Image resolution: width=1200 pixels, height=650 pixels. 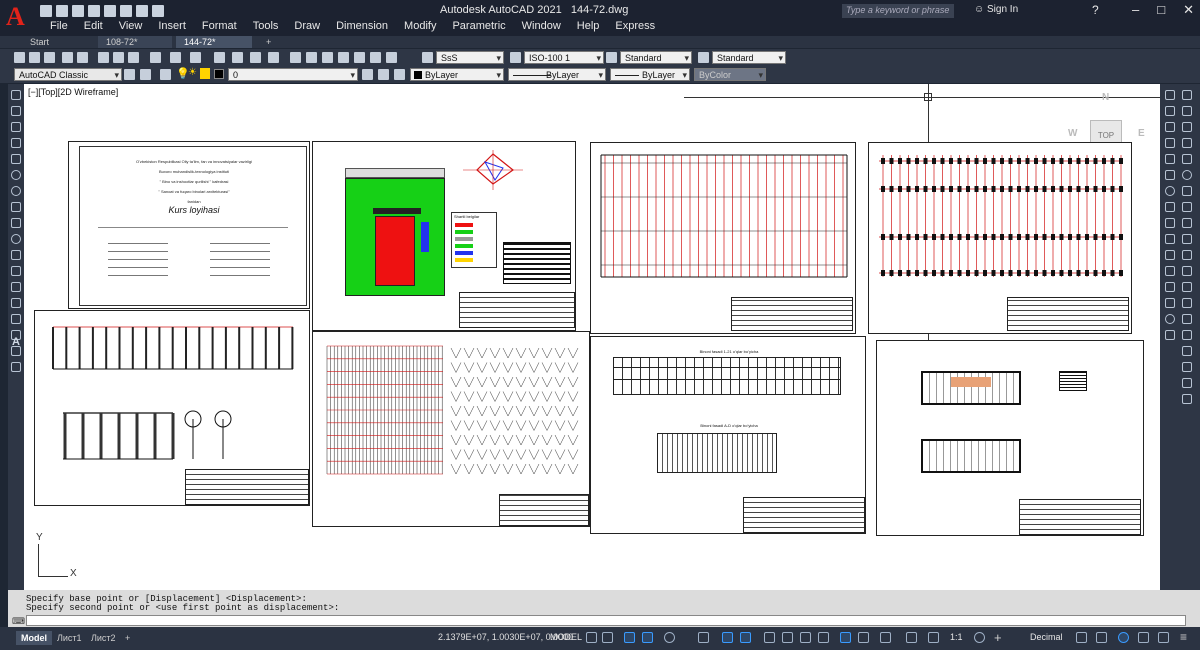 I want to click on offset-icon, so click(x=1170, y=143).